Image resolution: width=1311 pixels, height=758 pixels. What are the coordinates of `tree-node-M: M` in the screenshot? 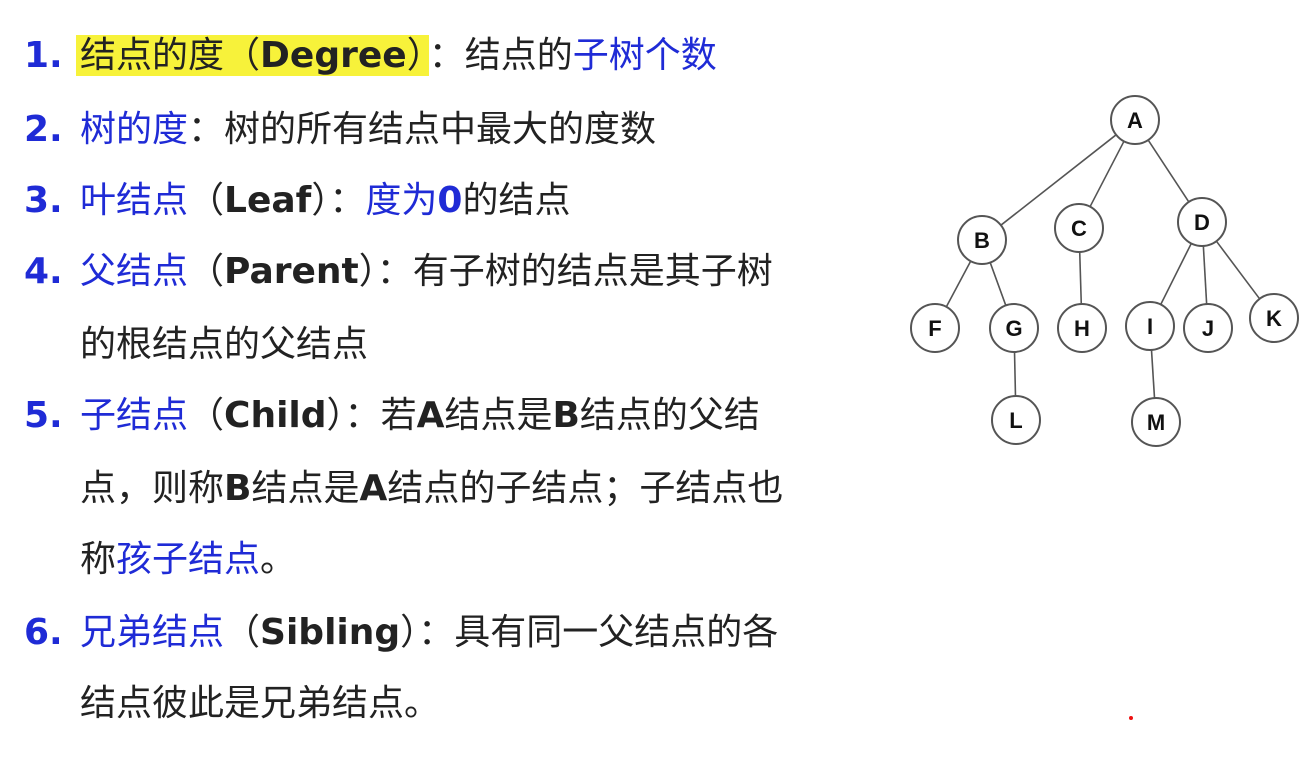 It's located at (1156, 422).